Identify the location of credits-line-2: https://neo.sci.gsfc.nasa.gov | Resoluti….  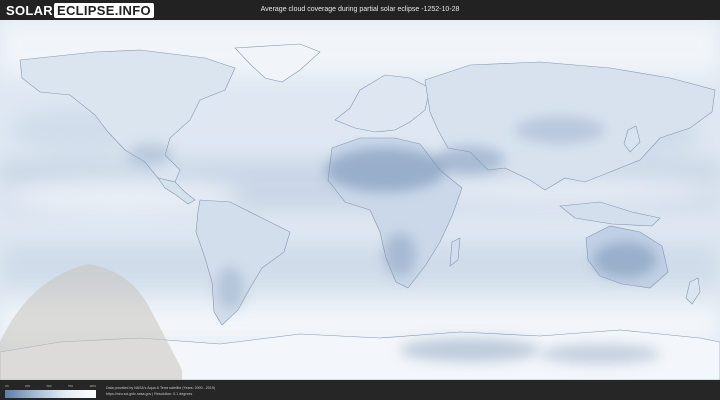
(160, 394).